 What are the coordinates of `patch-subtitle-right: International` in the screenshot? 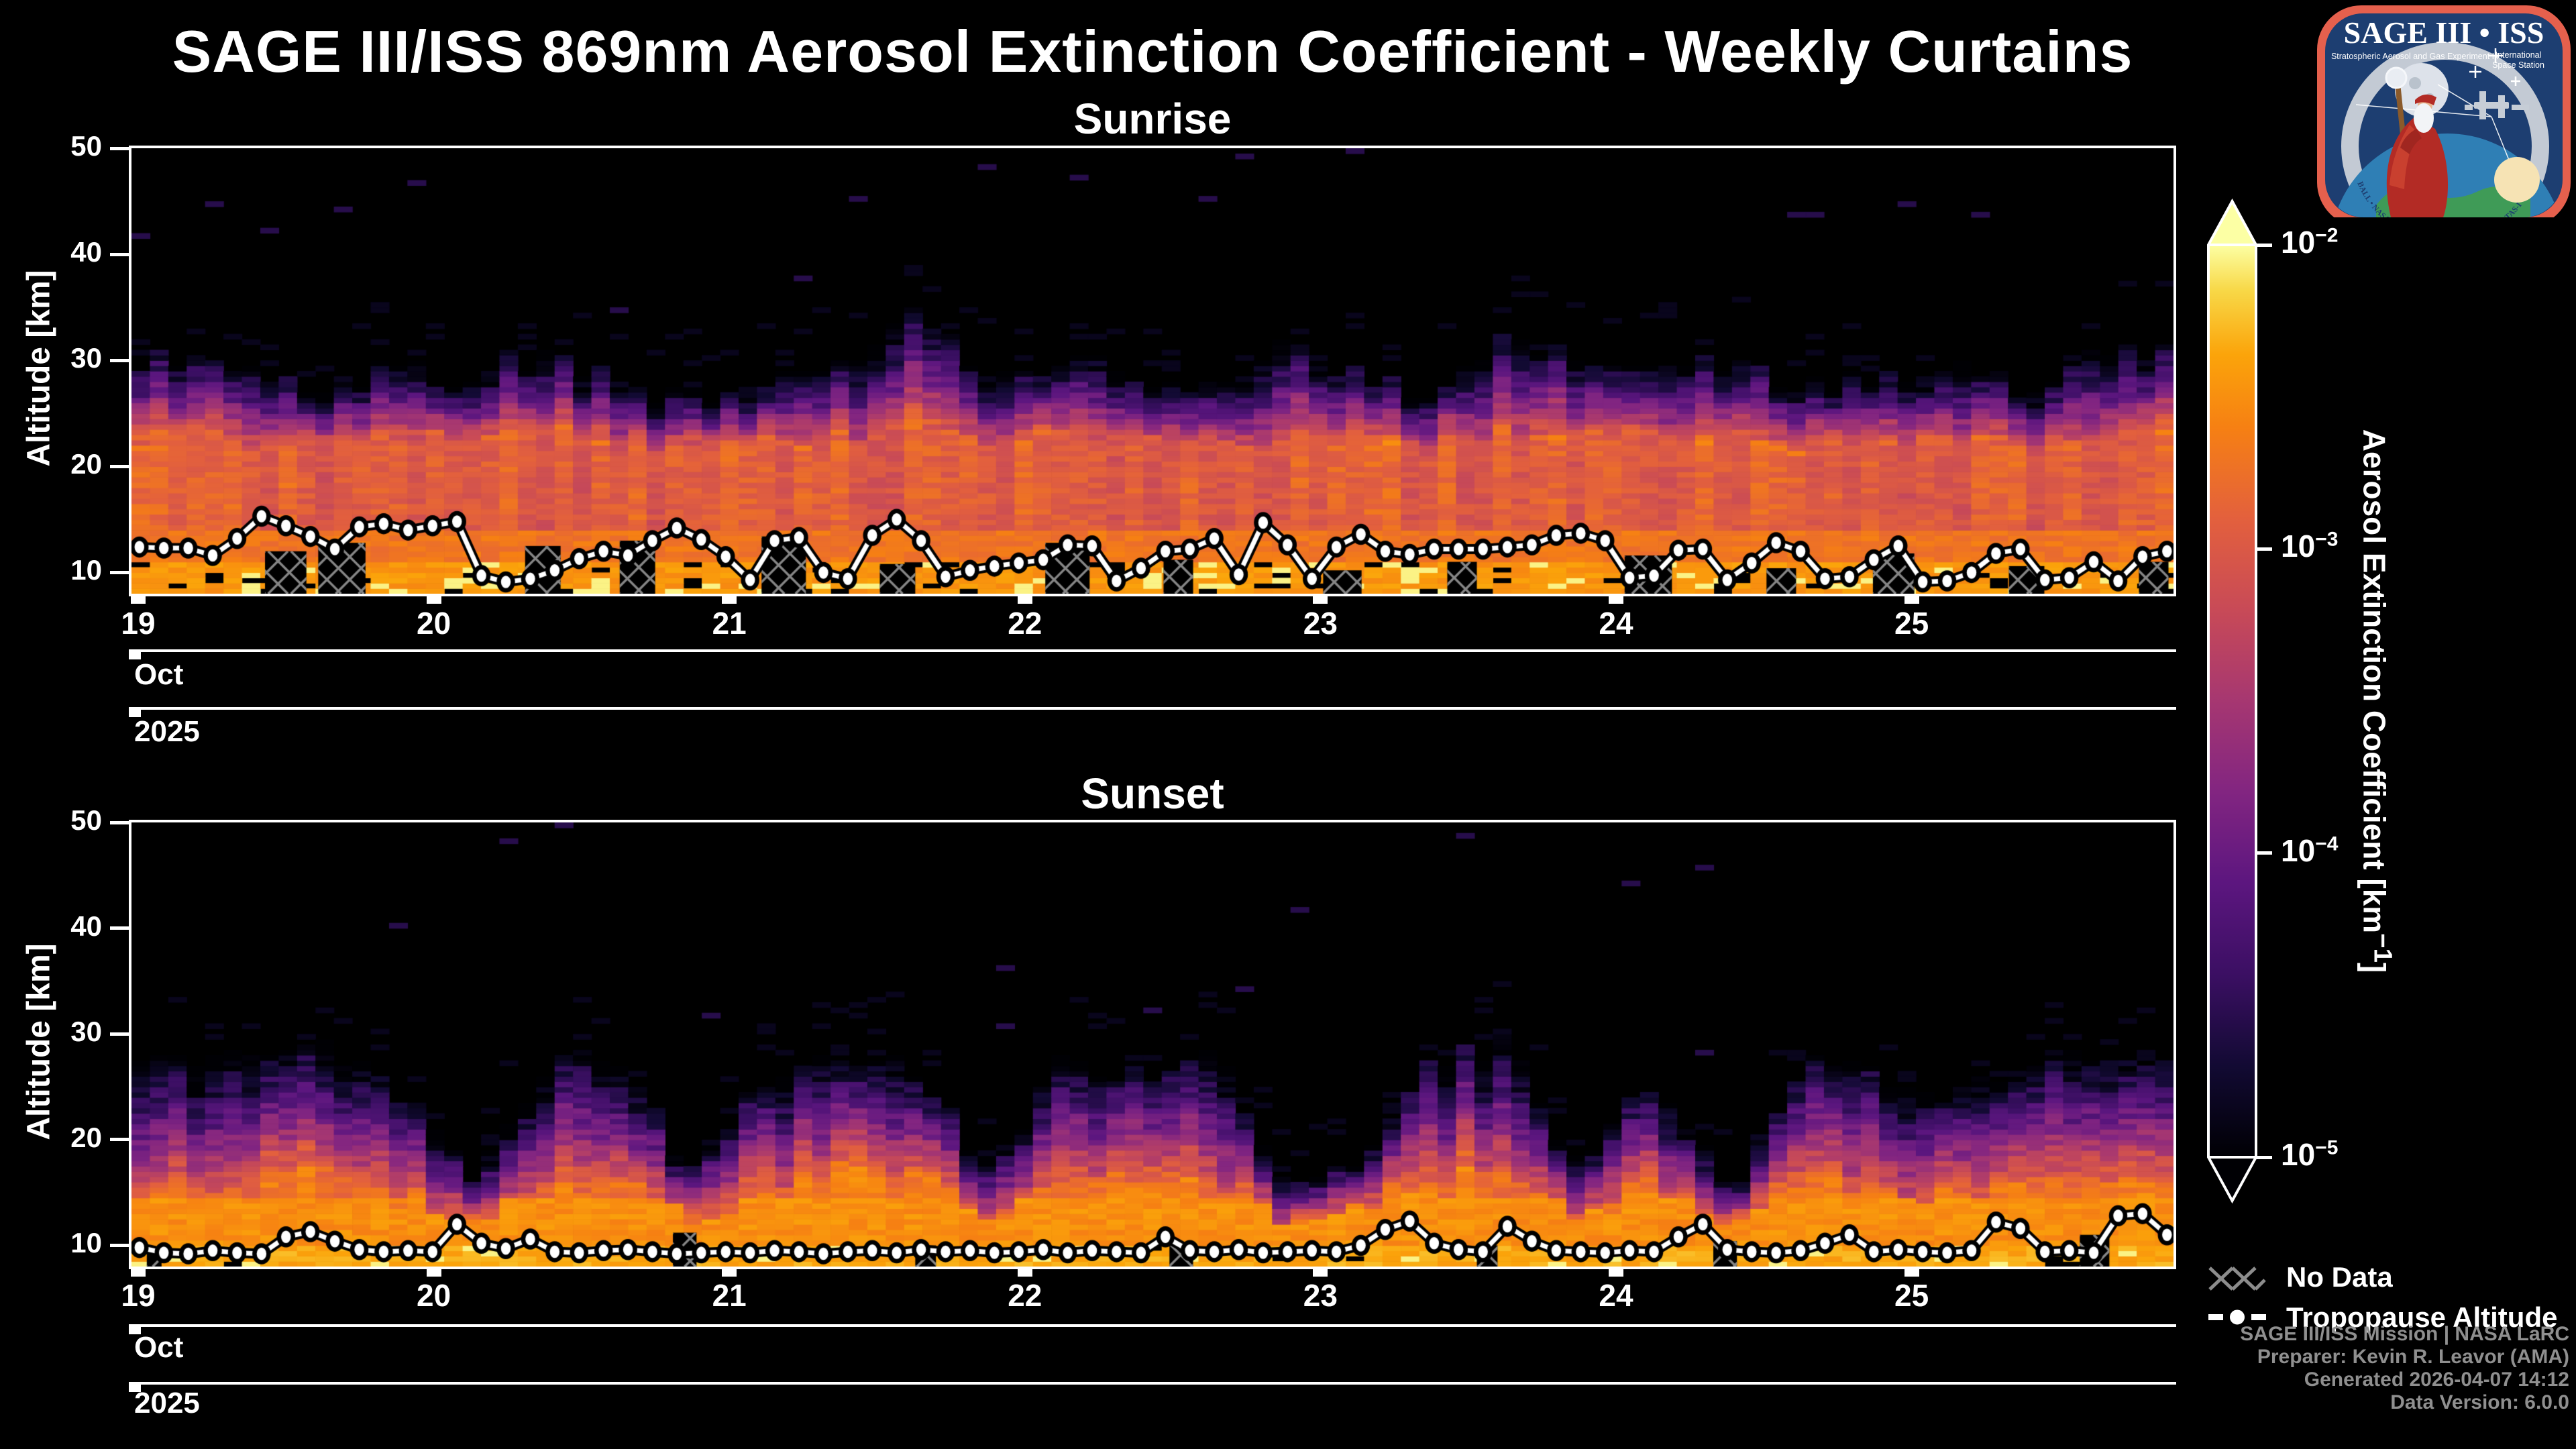 It's located at (2519, 55).